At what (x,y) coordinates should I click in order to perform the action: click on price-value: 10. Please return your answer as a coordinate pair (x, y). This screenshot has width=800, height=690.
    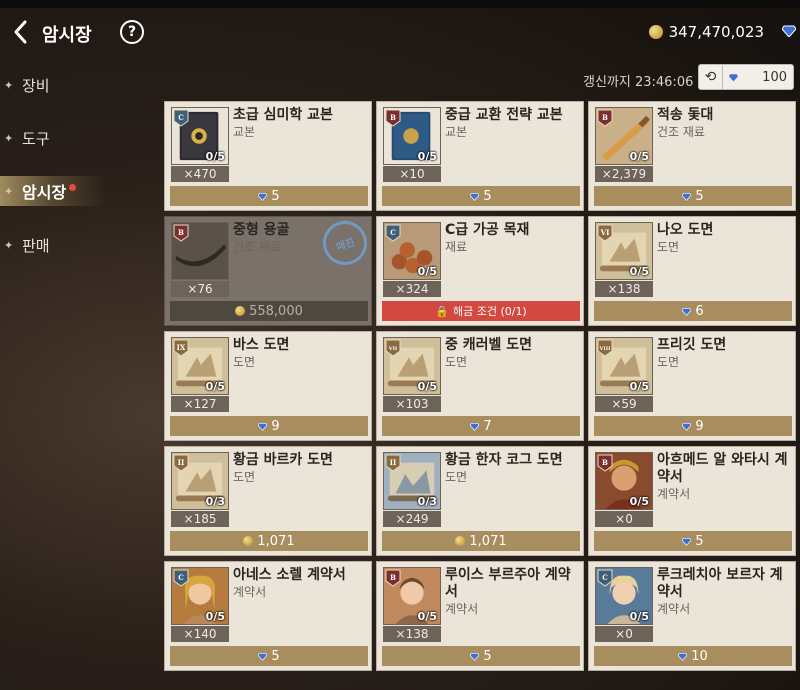
    Looking at the image, I should click on (699, 656).